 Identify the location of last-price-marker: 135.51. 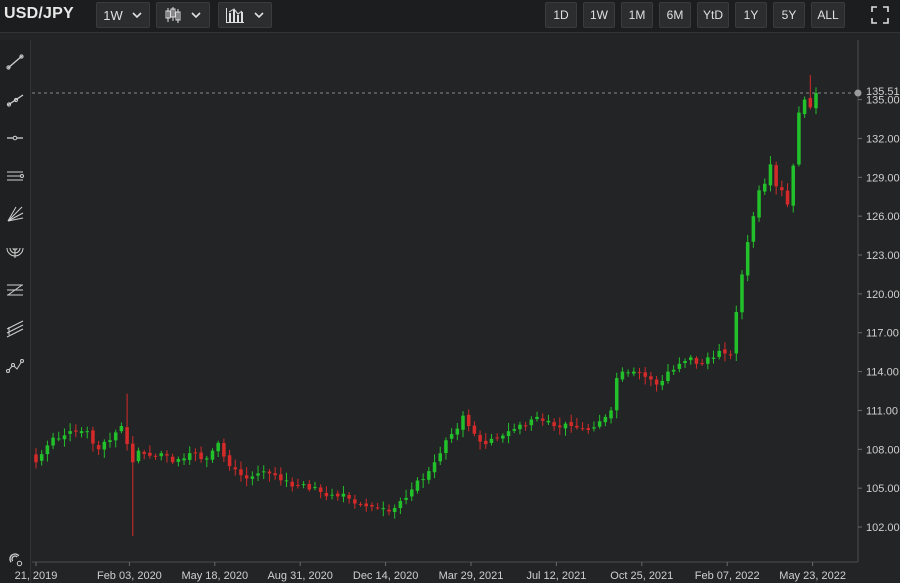
(466, 92).